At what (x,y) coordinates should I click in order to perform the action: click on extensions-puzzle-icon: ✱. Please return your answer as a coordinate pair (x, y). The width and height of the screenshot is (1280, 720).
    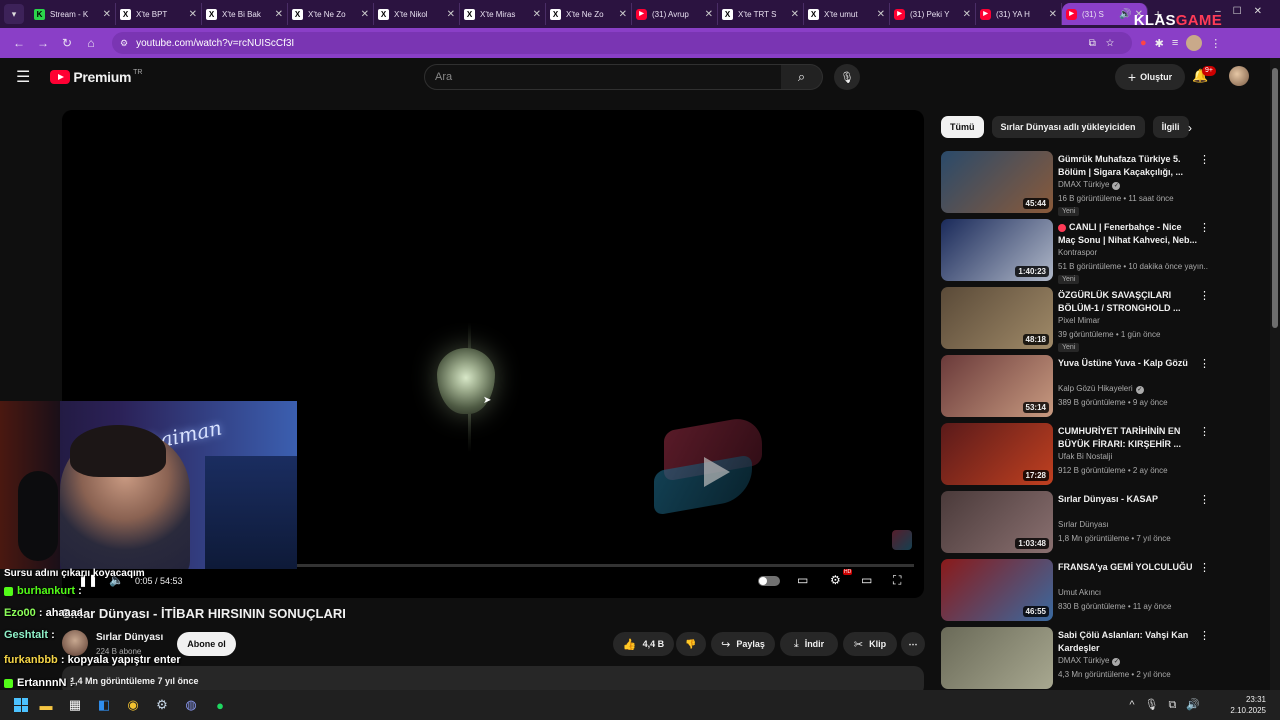
    Looking at the image, I should click on (1159, 43).